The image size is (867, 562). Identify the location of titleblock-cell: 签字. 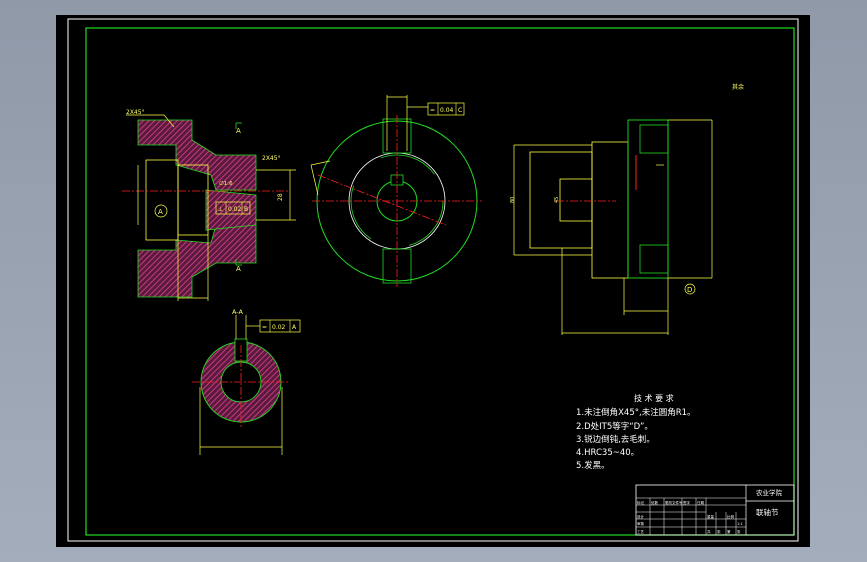
(687, 502).